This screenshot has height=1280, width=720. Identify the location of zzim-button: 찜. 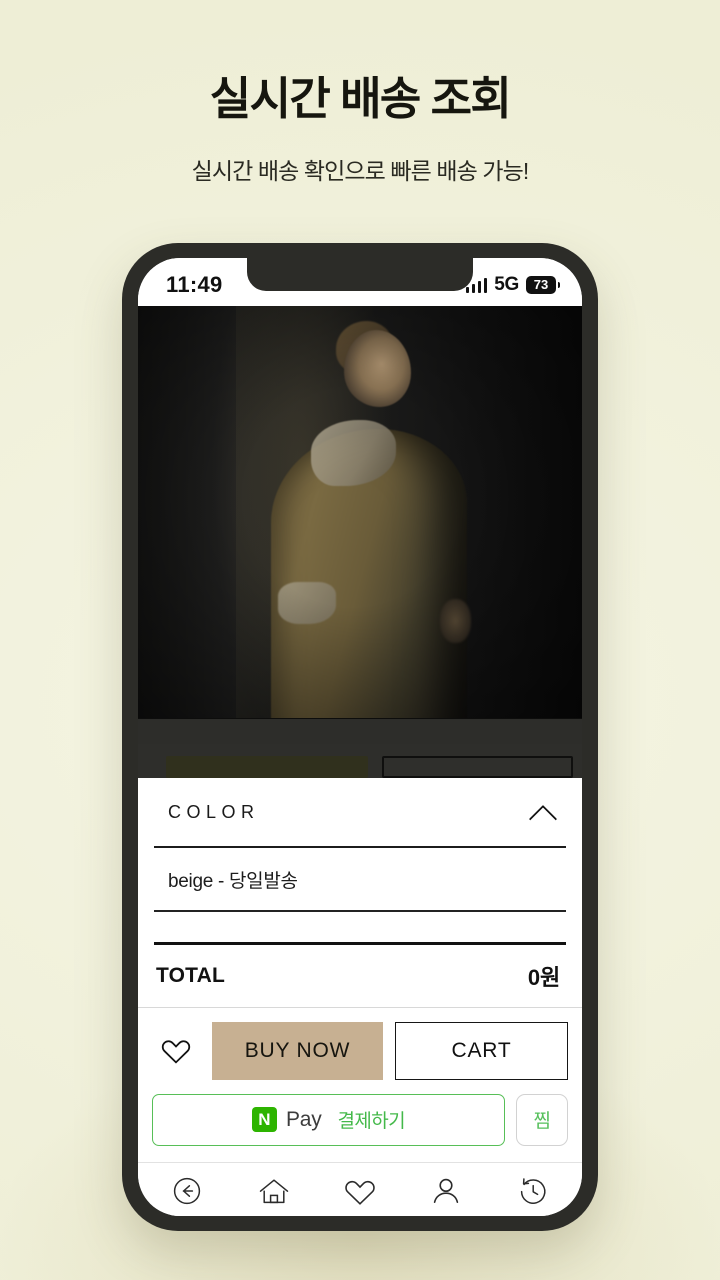
(542, 1119).